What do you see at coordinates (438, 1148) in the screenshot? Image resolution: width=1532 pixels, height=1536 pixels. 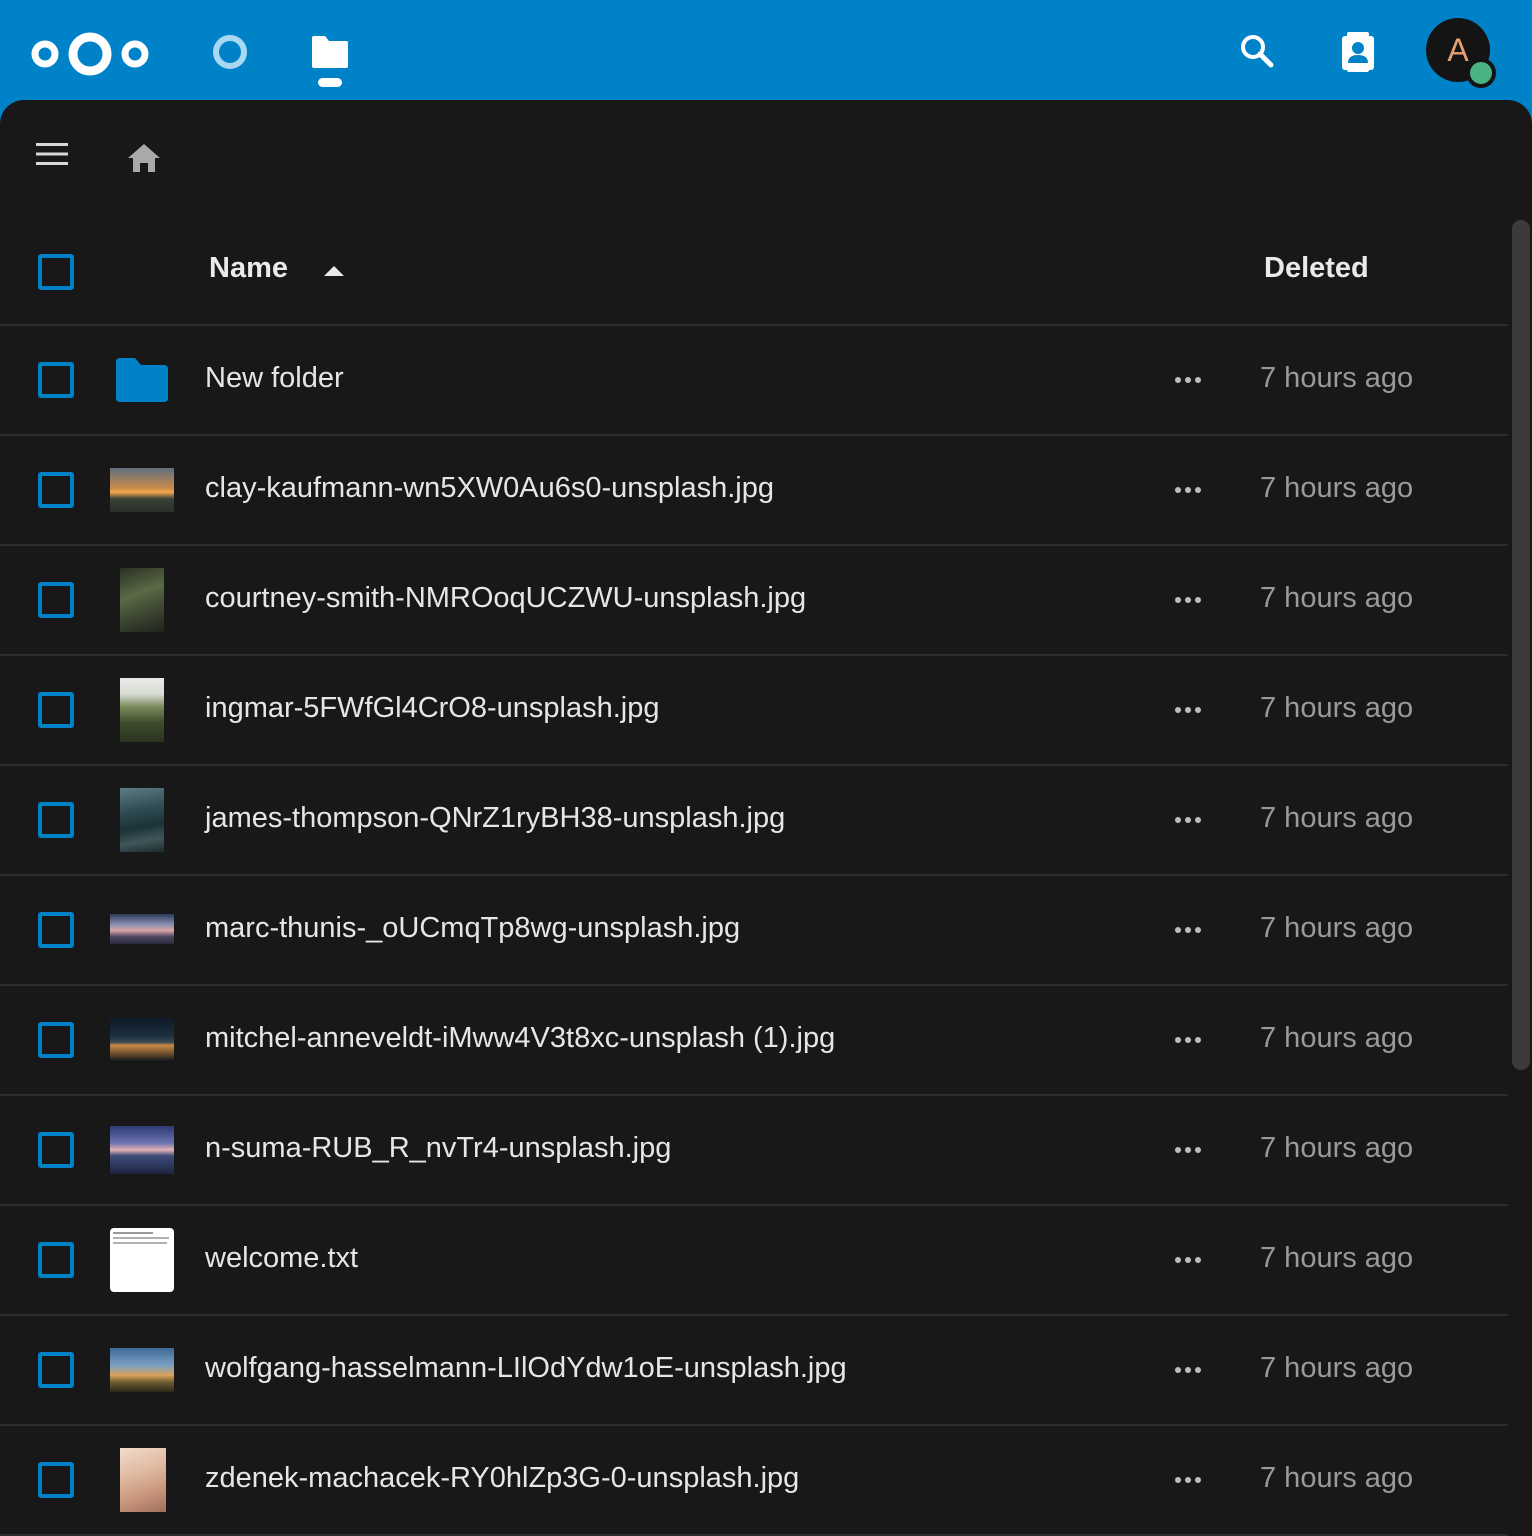 I see `file-name: n-suma-RUB_R_nvTr4-unsplash.jpg` at bounding box center [438, 1148].